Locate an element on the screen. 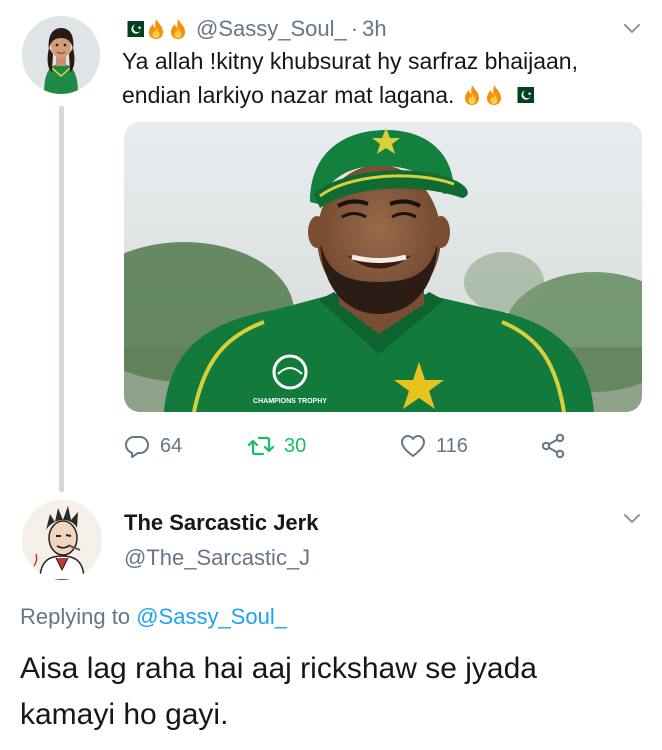  replying-prefix: Replying to is located at coordinates (75, 616).